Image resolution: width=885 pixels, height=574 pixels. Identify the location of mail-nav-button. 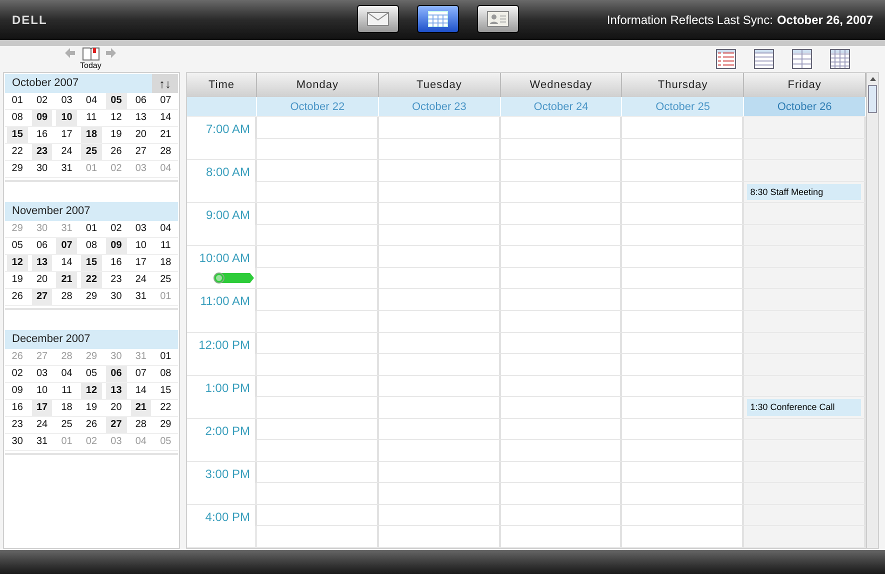
(378, 19).